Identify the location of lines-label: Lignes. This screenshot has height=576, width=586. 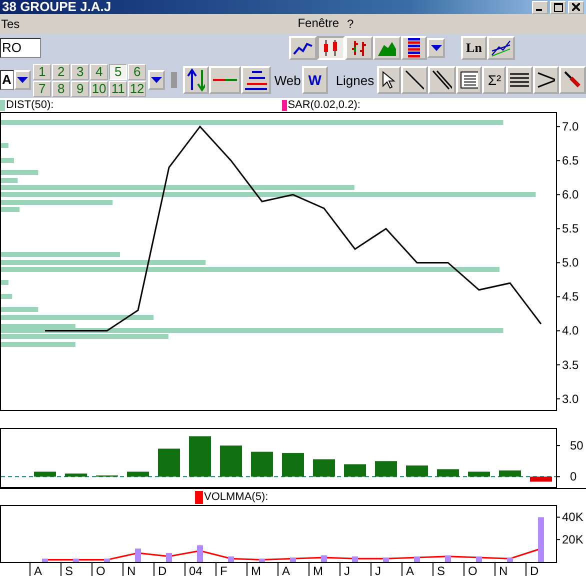
(355, 80).